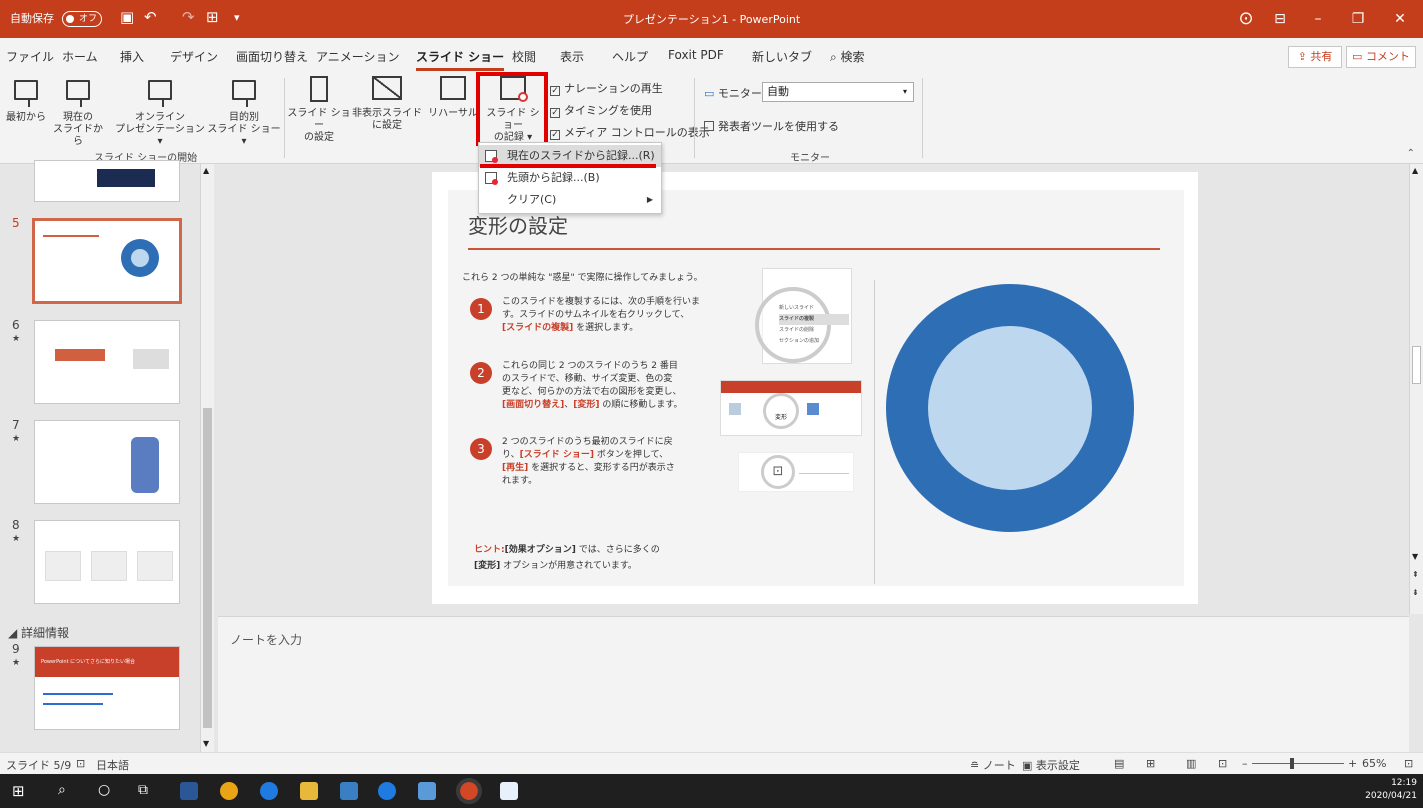 The width and height of the screenshot is (1423, 808). What do you see at coordinates (606, 88) in the screenshot?
I see `play-narrations-checkbox: ✓ ナレーションの再生` at bounding box center [606, 88].